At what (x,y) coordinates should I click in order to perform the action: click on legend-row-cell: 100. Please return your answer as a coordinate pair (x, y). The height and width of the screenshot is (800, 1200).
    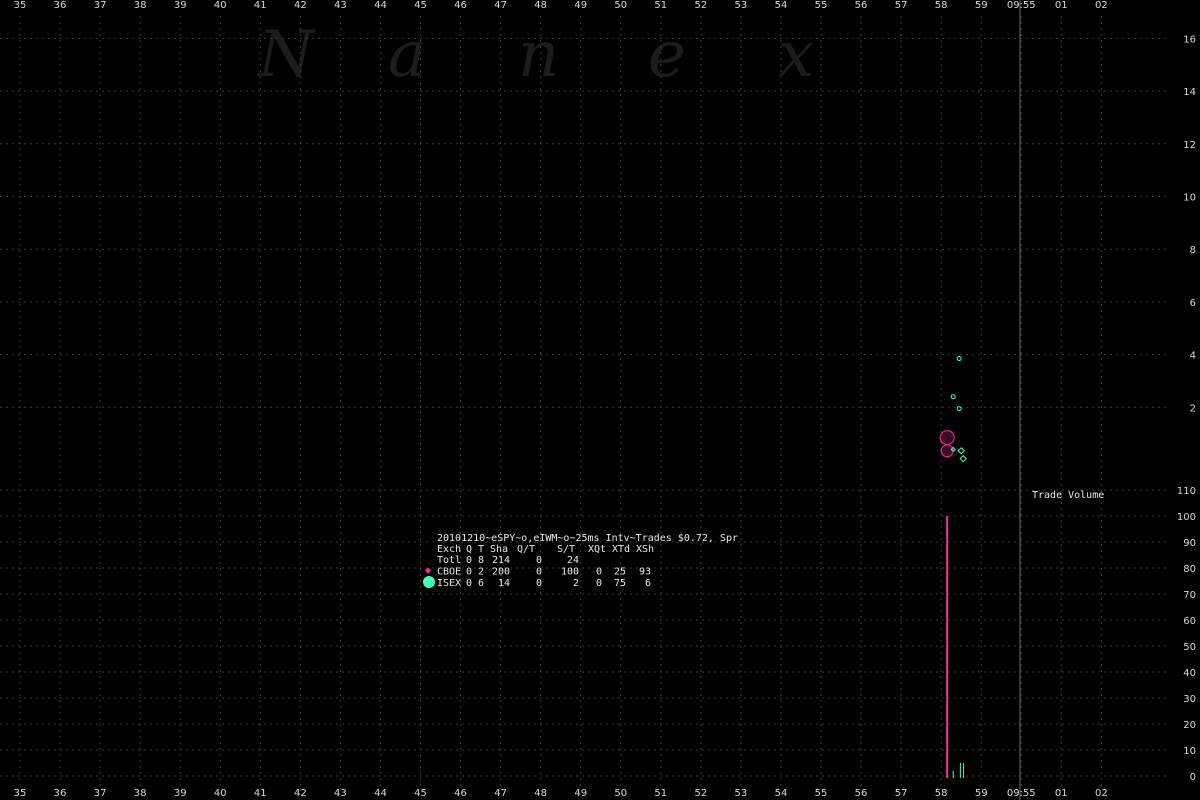
    Looking at the image, I should click on (570, 572).